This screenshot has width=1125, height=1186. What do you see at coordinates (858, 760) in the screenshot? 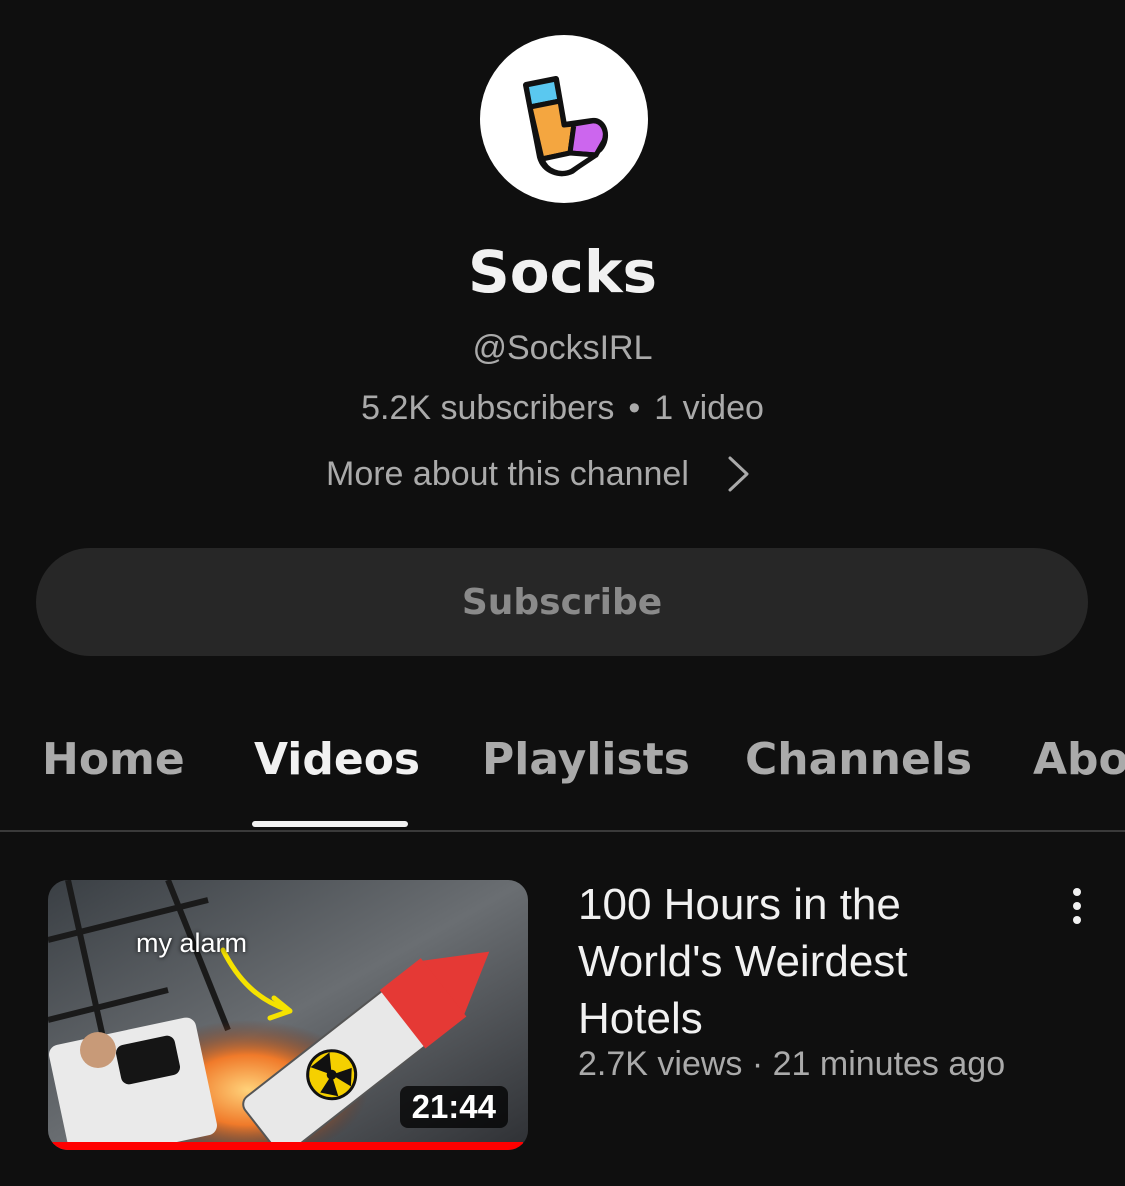
I see `tab-channels: Channels` at bounding box center [858, 760].